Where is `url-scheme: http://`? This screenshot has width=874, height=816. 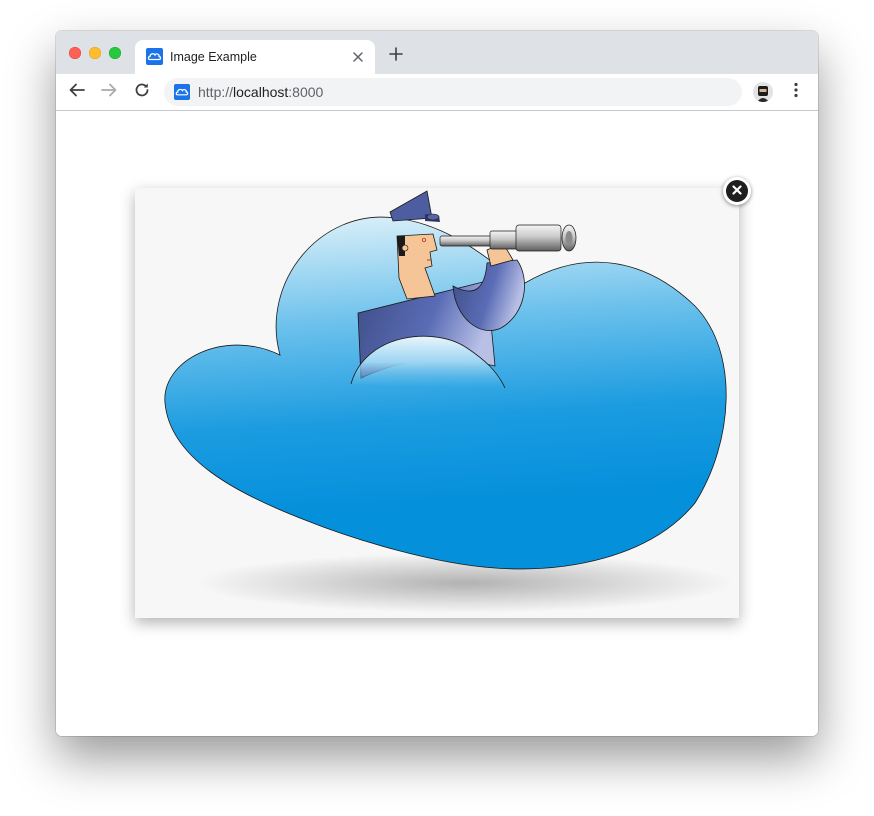 url-scheme: http:// is located at coordinates (216, 92).